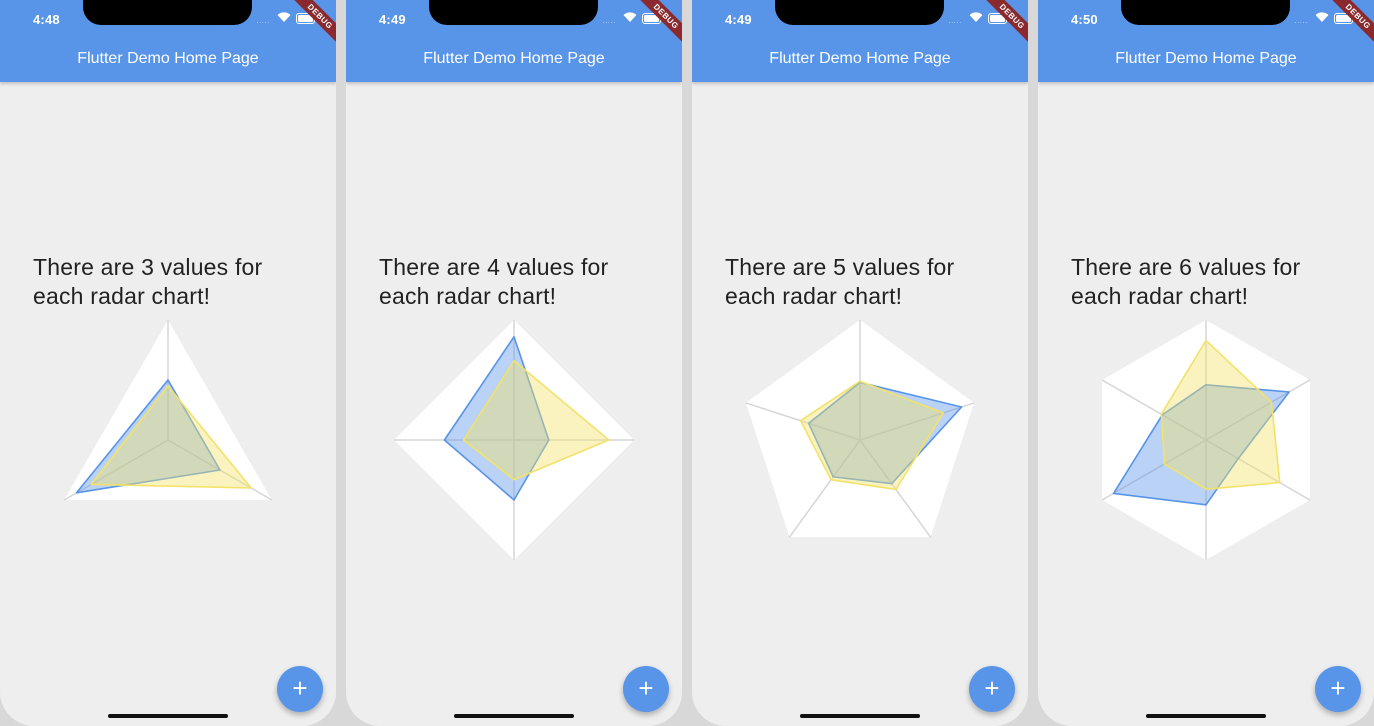  Describe the element at coordinates (168, 41) in the screenshot. I see `app-bar: 4:48 ..... Flutter Demo Home Page DEBUG` at that location.